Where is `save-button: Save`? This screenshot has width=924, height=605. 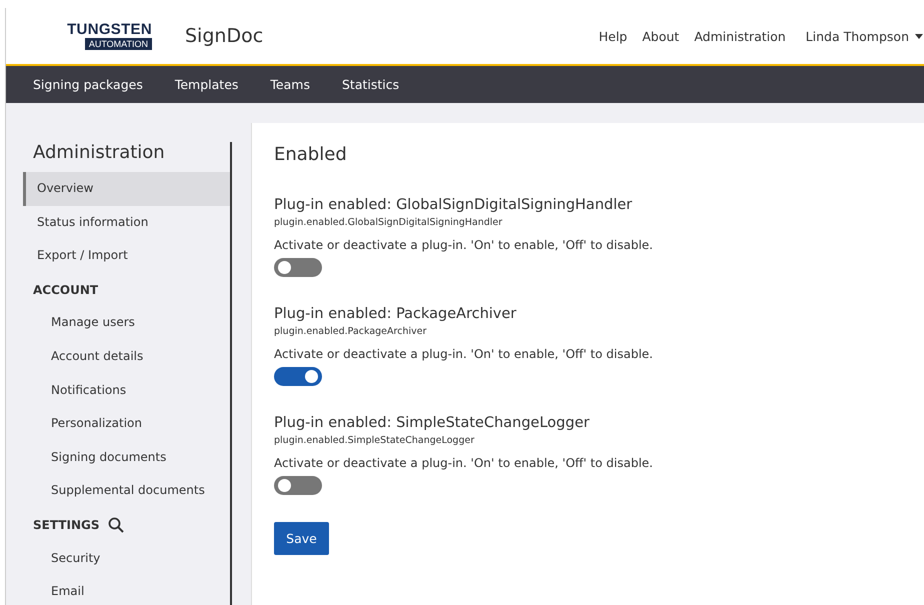 save-button: Save is located at coordinates (301, 538).